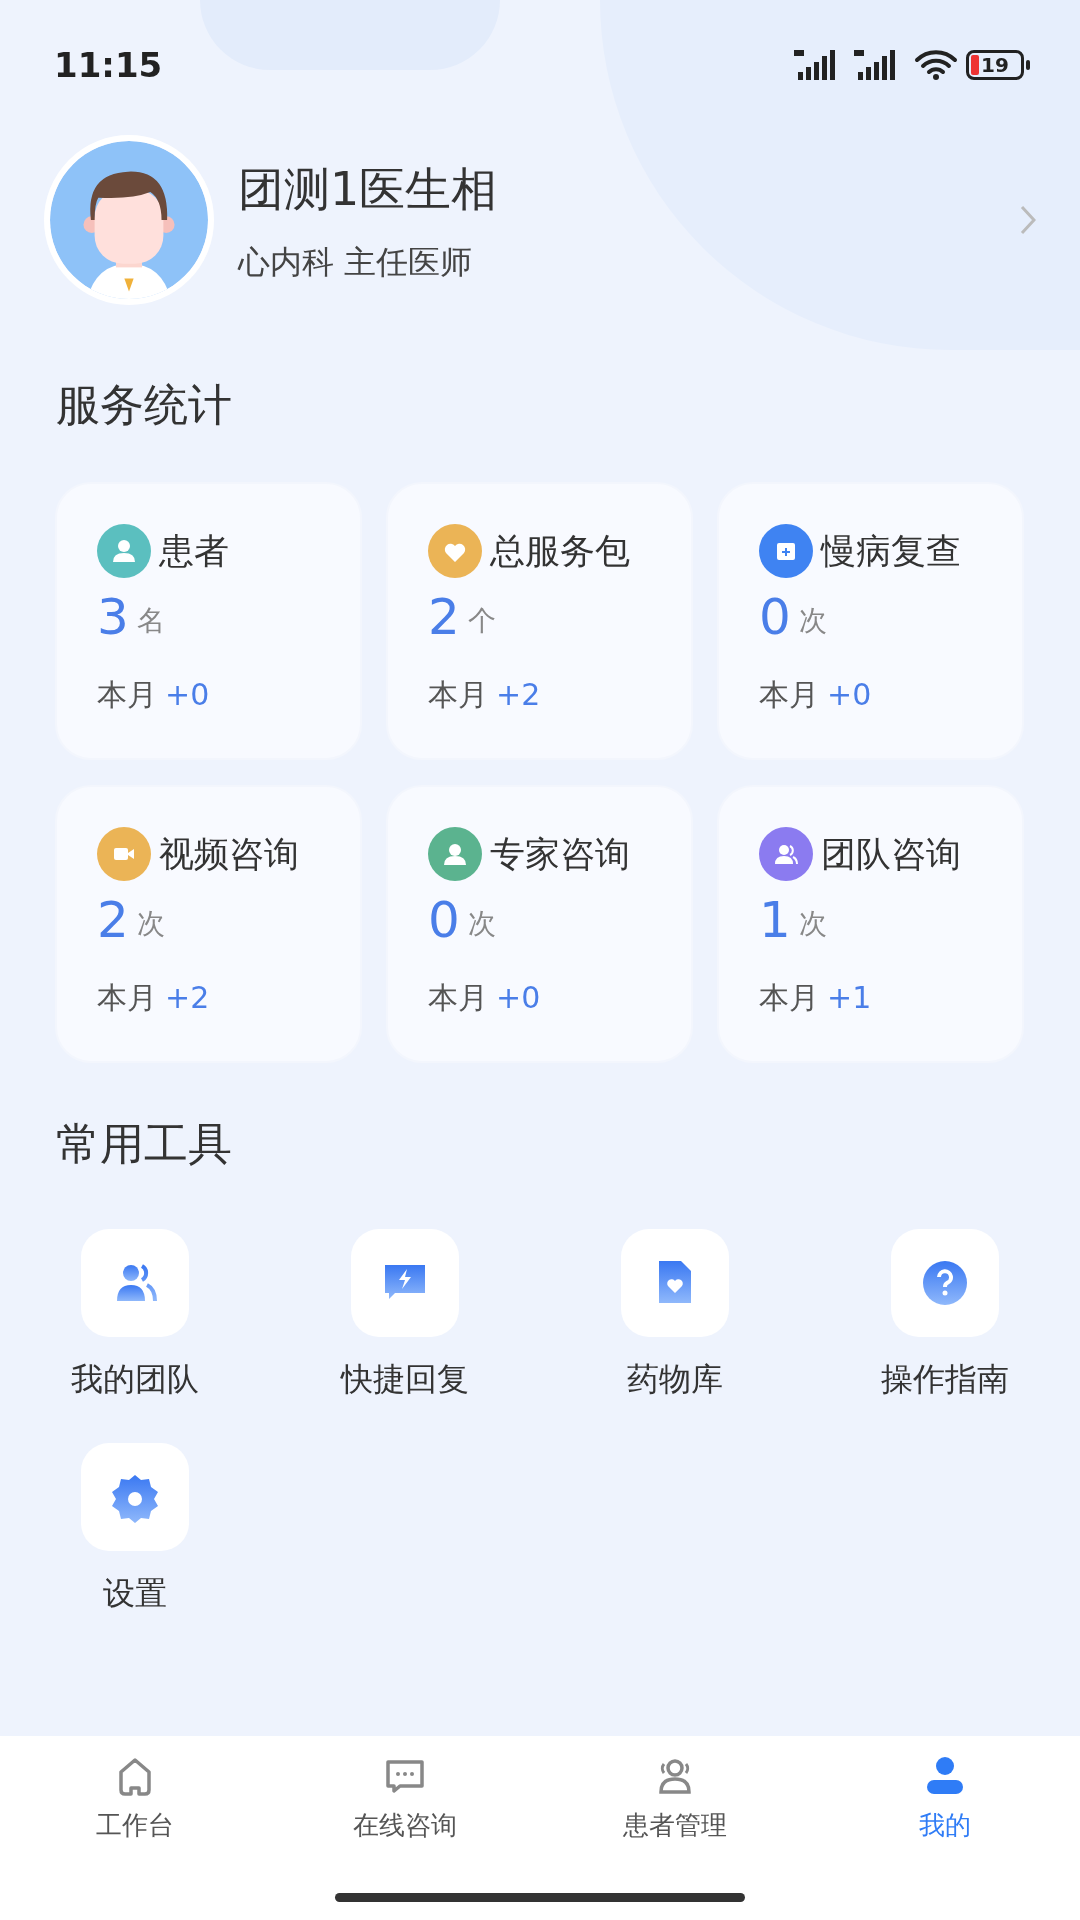 The image size is (1080, 1920). What do you see at coordinates (113, 617) in the screenshot?
I see `stat-value: 3` at bounding box center [113, 617].